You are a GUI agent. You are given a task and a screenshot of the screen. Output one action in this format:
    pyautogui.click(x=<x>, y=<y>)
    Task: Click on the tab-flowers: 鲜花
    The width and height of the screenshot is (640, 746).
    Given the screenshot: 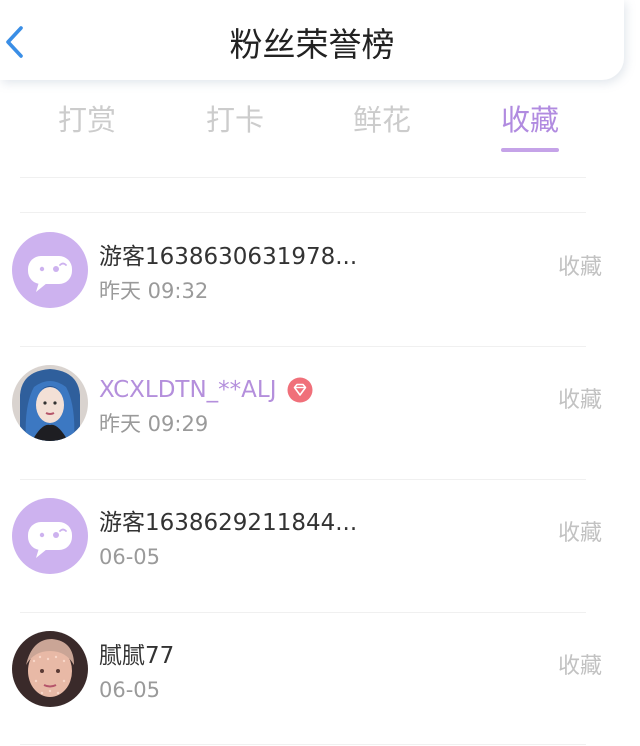 What is the action you would take?
    pyautogui.click(x=382, y=128)
    